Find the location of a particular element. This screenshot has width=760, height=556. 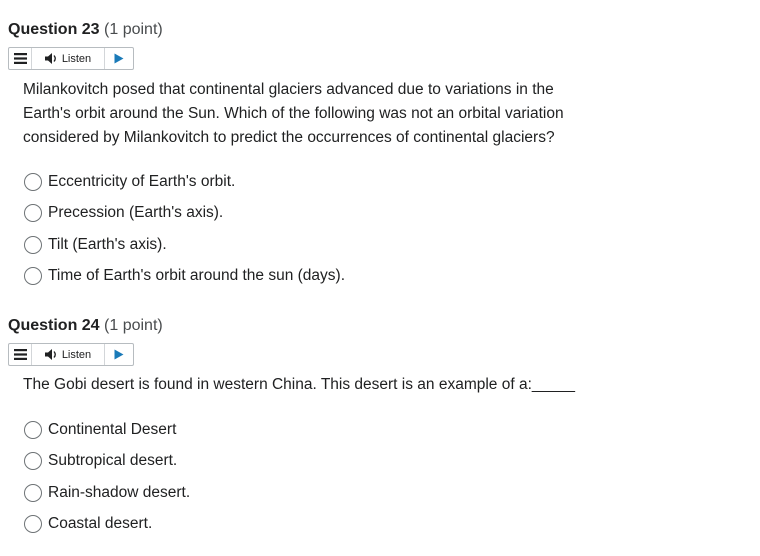

question-heading: Question 24 (1 point) is located at coordinates (85, 326).